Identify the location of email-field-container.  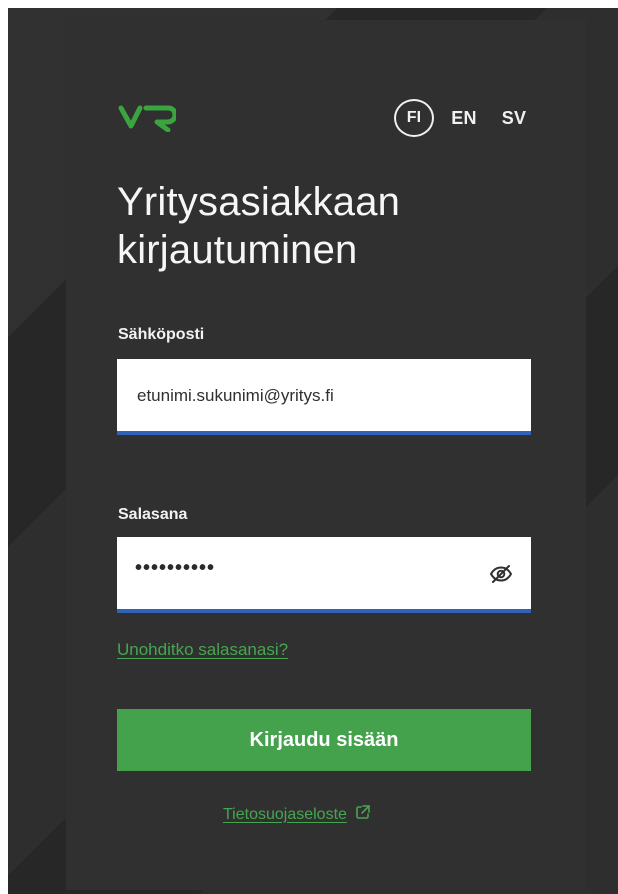
(324, 397).